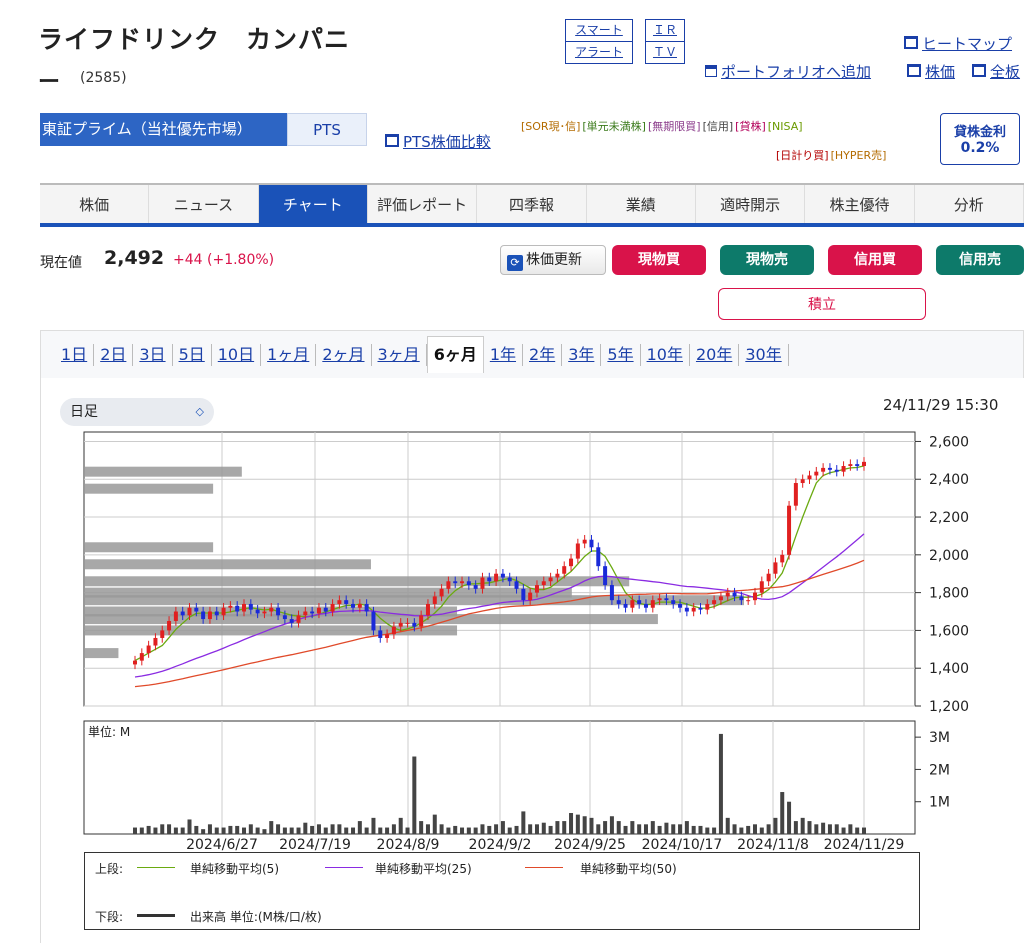  What do you see at coordinates (315, 845) in the screenshot?
I see `x-tick-label: 2024/7/19` at bounding box center [315, 845].